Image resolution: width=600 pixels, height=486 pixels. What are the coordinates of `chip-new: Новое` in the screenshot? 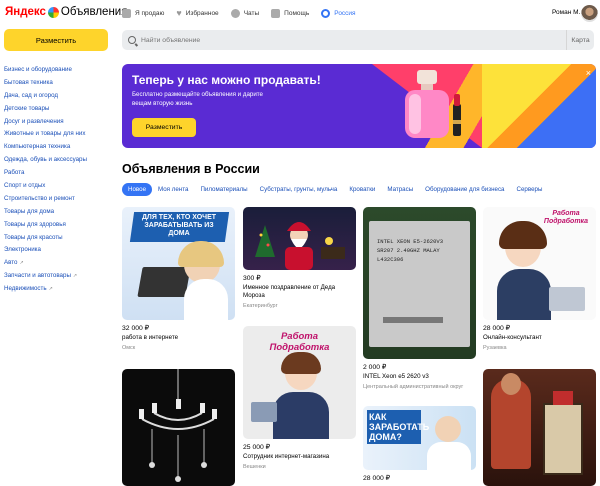 It's located at (137, 189).